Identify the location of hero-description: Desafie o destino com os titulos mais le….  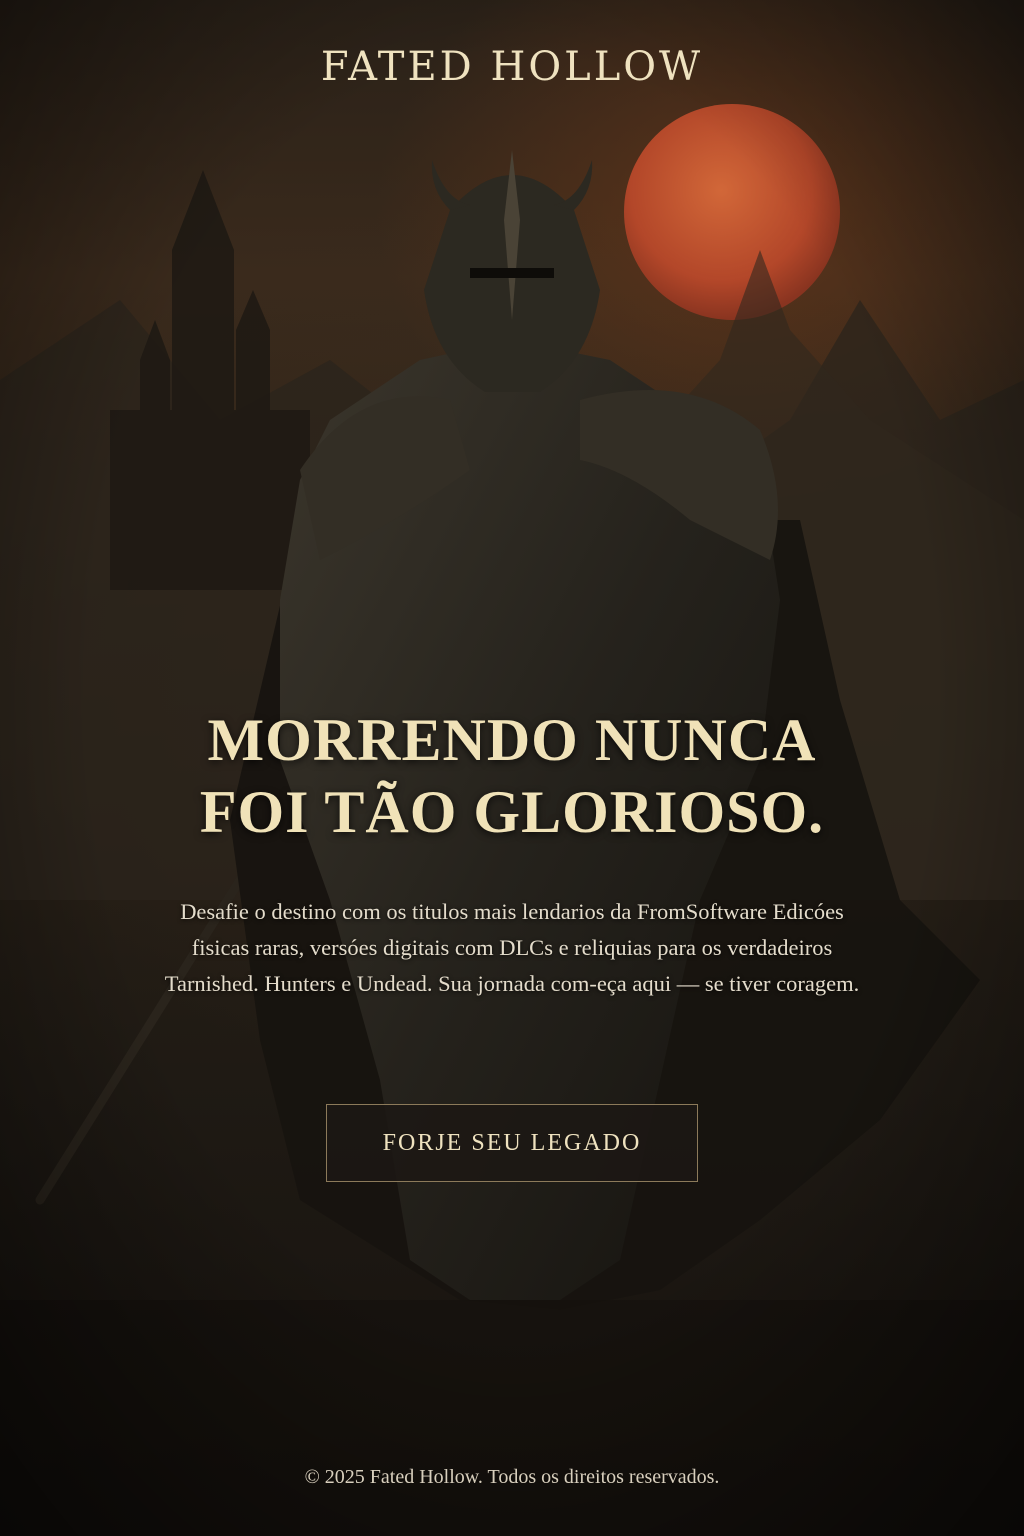
(512, 947).